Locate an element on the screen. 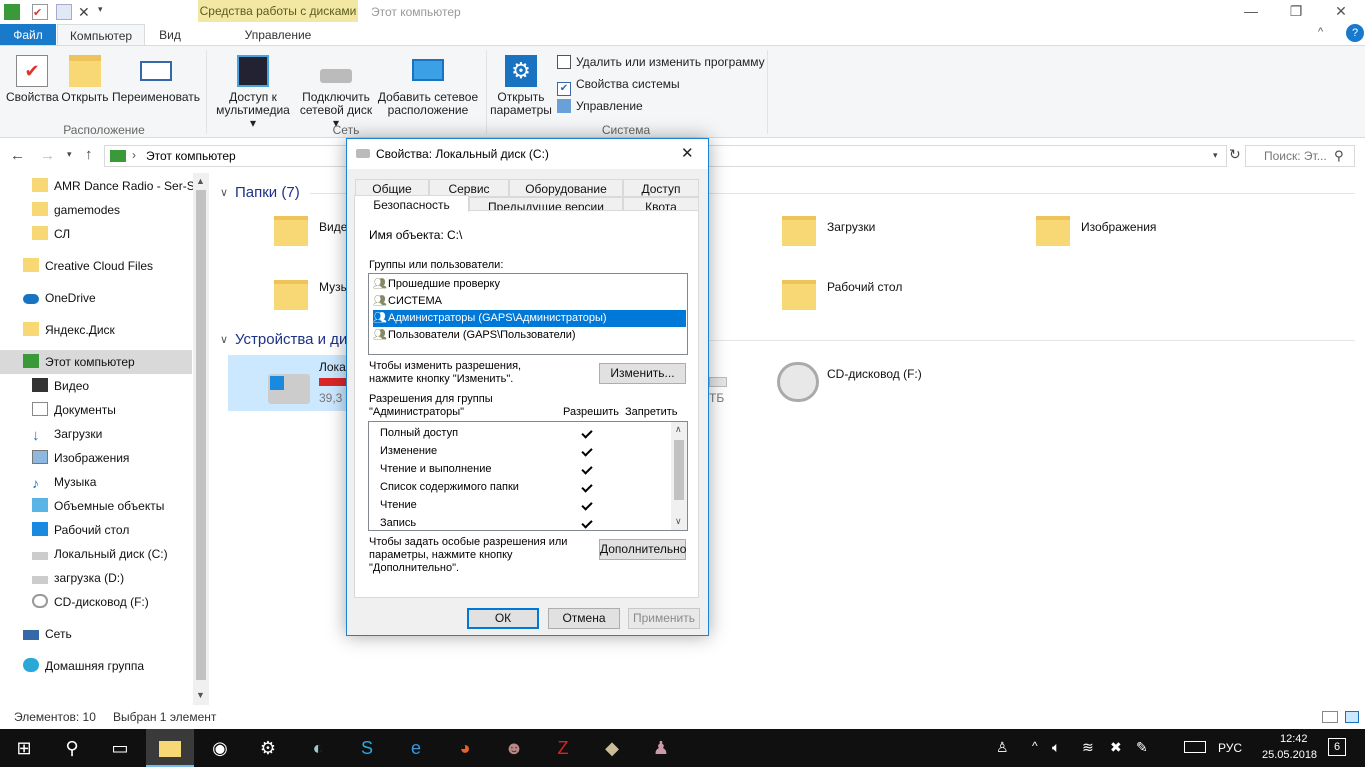 The width and height of the screenshot is (1365, 767). nav-item-amr-dance-radio: AMR Dance Radio - Ser-S_t is located at coordinates (118, 186).